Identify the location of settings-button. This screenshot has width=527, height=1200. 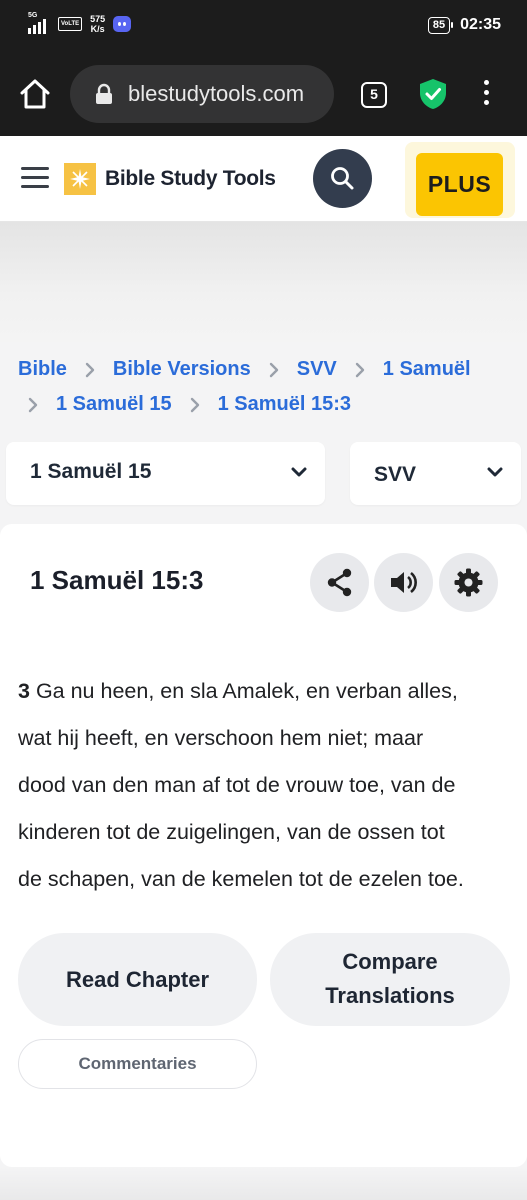
(468, 582).